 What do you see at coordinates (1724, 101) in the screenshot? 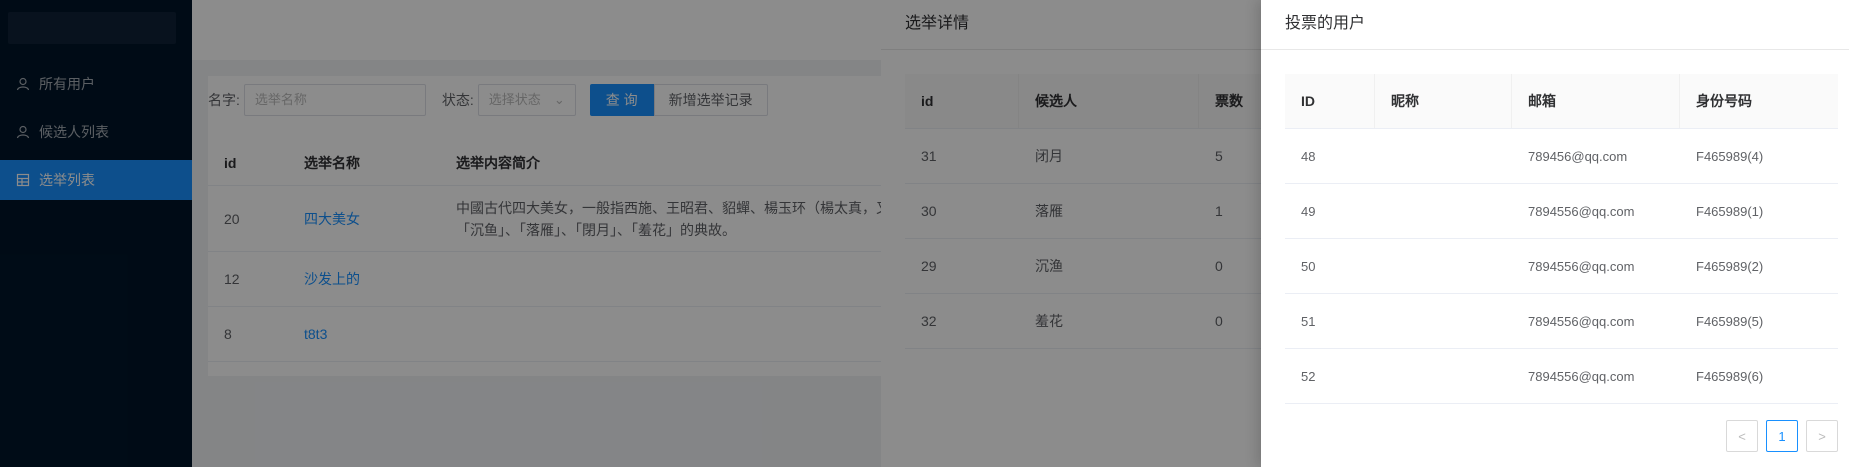
I see `column-header: 身份号码` at bounding box center [1724, 101].